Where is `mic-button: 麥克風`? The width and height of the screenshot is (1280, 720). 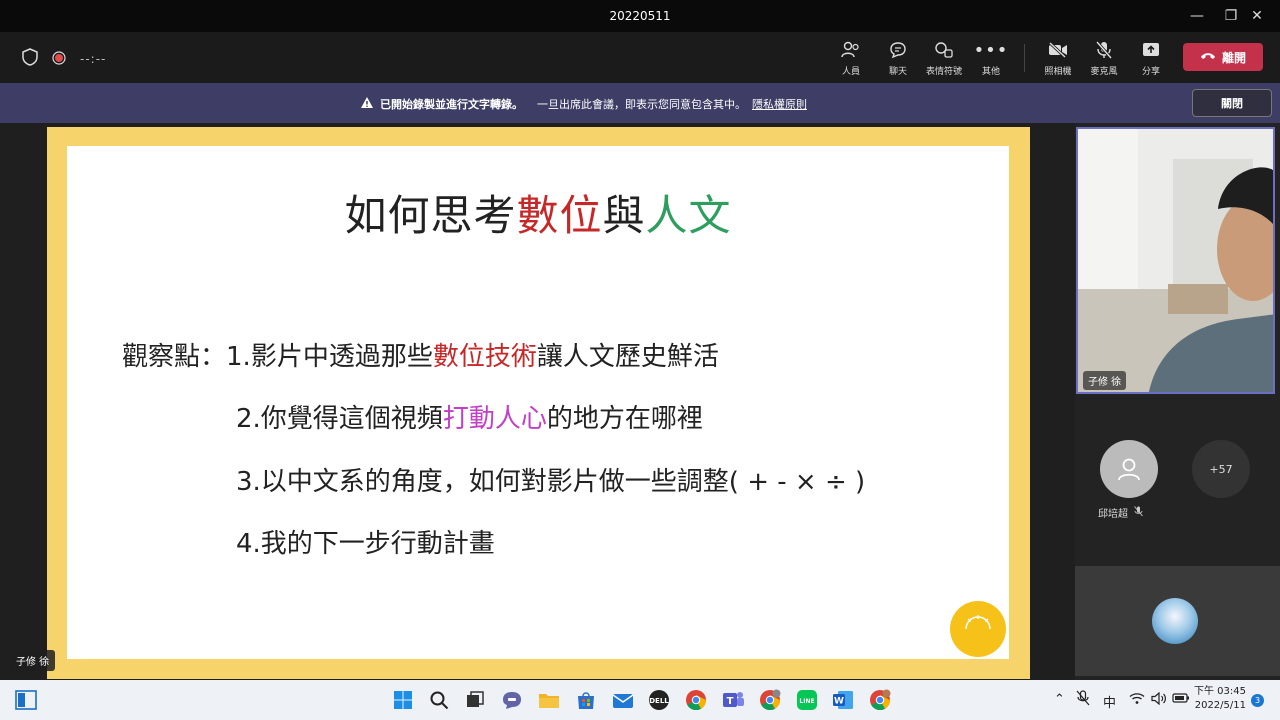
mic-button: 麥克風 is located at coordinates (1104, 58).